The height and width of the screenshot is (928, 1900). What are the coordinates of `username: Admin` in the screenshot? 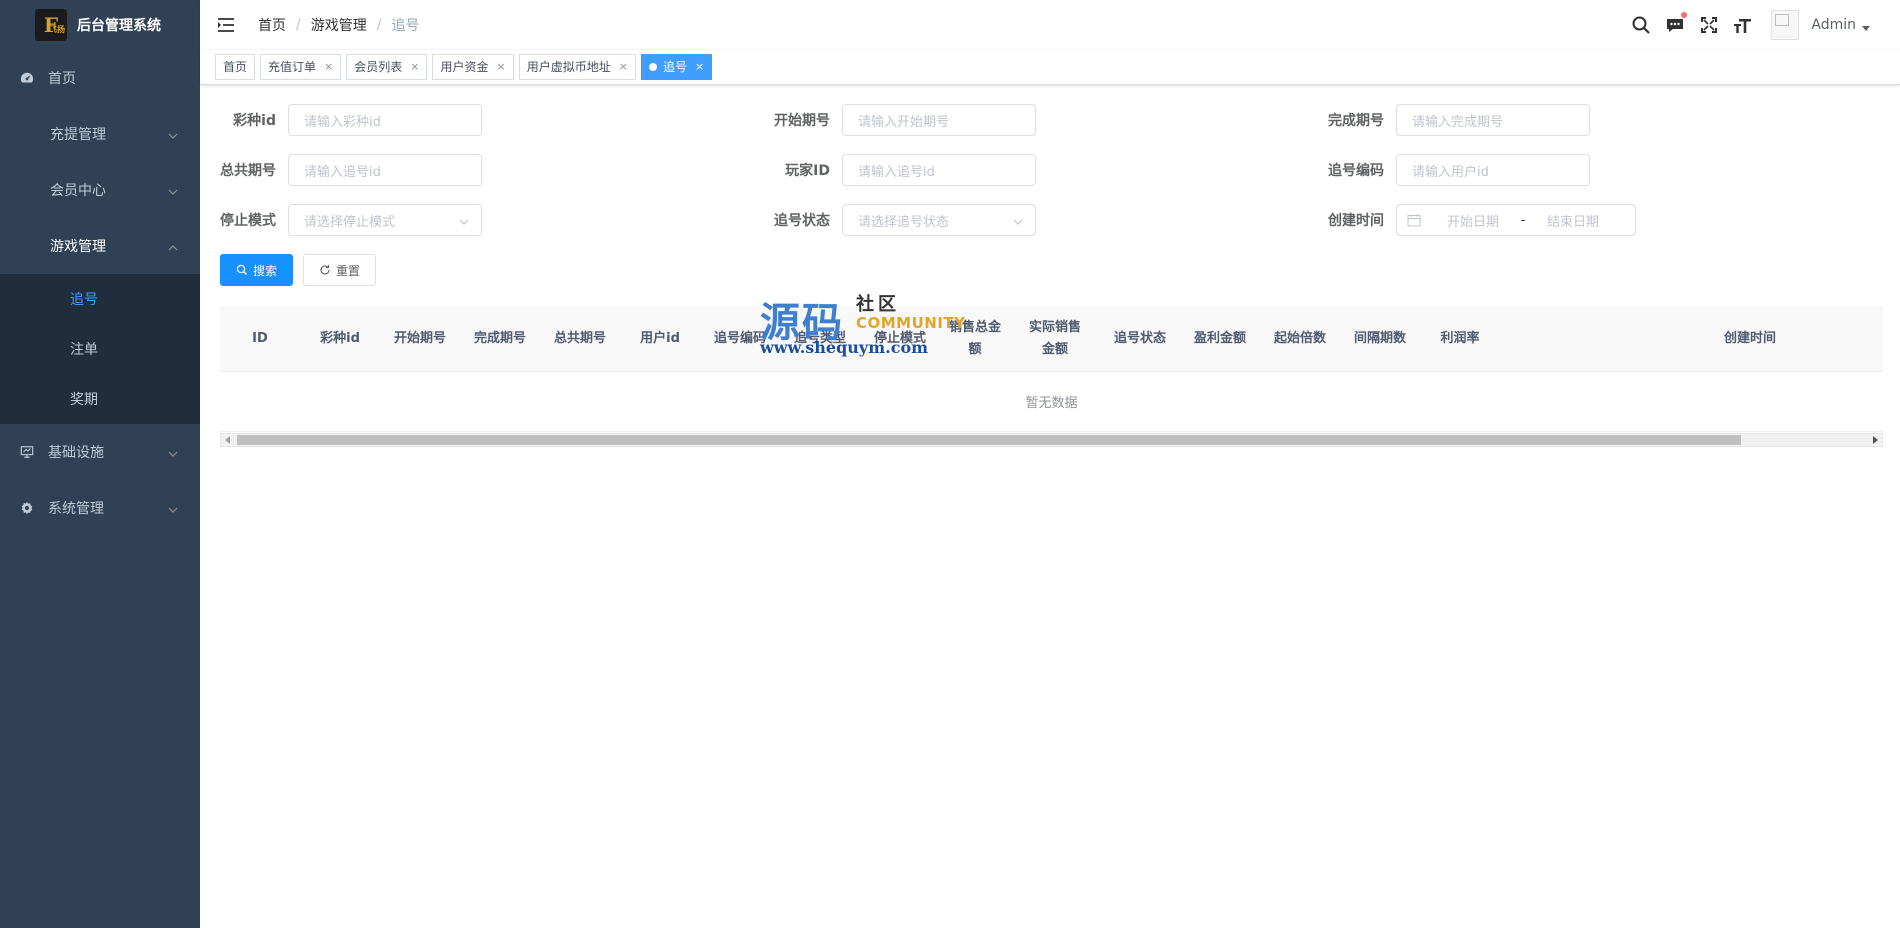 It's located at (1833, 25).